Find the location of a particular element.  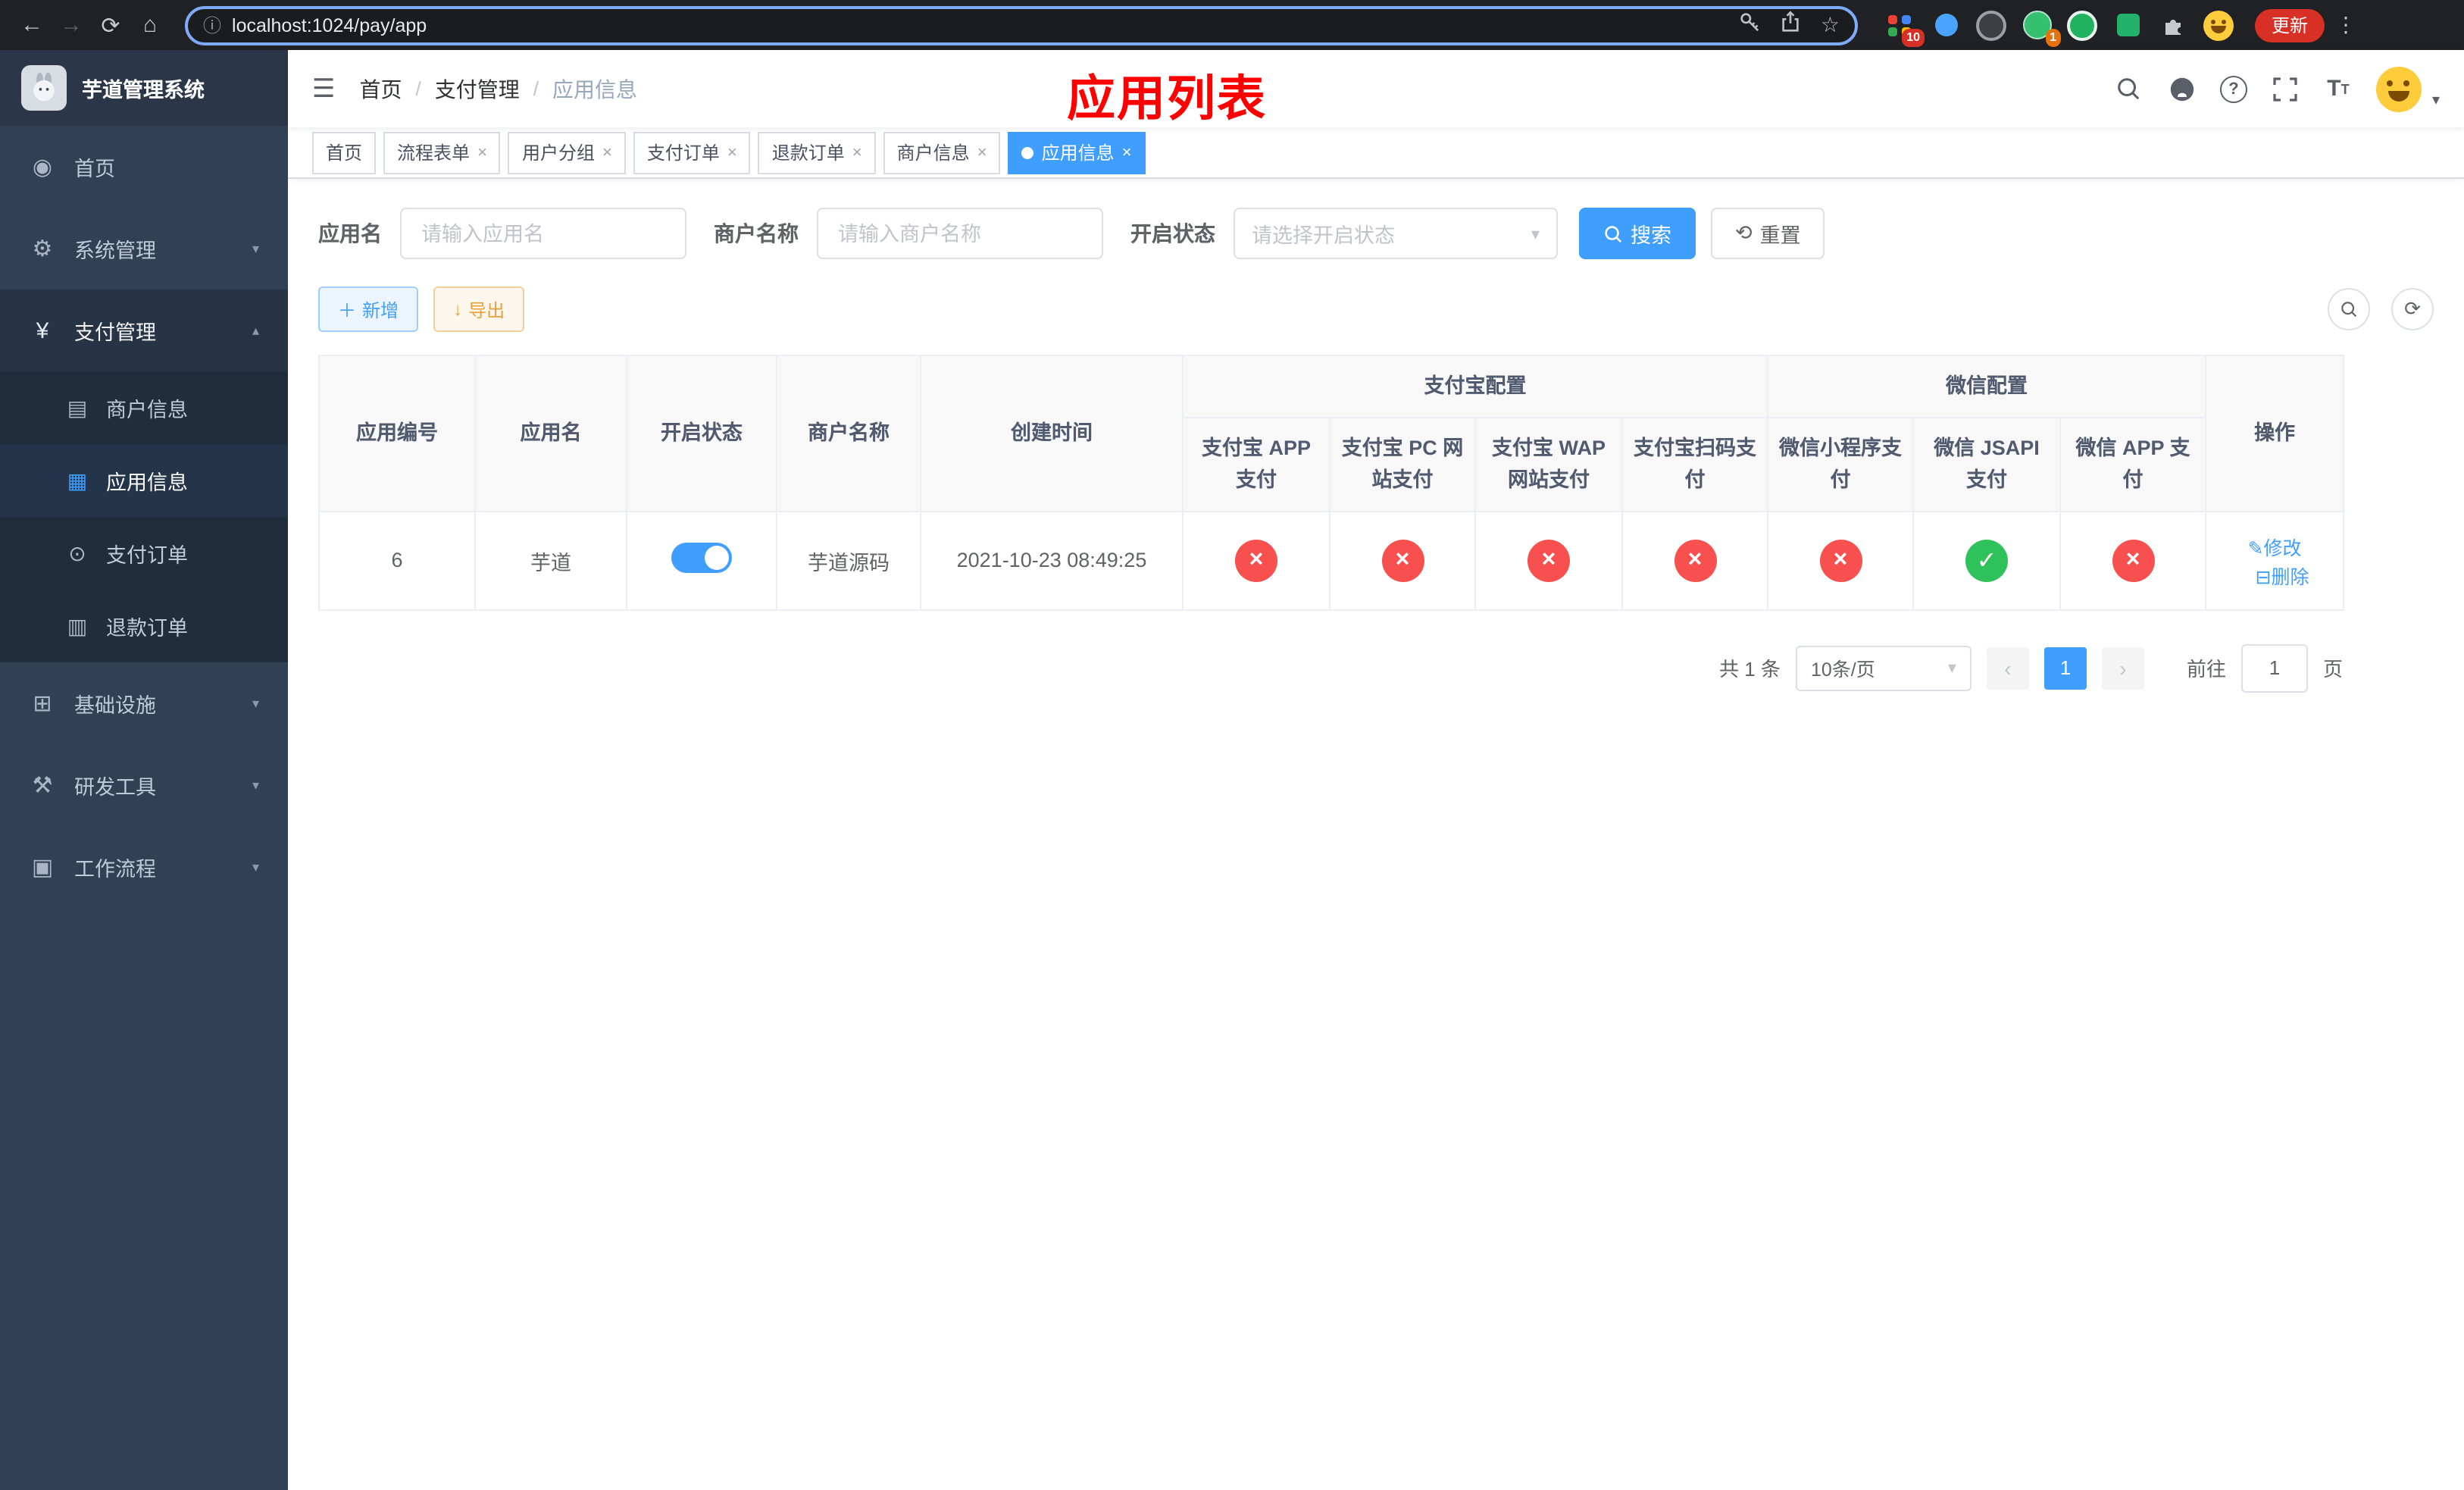

green-circle-extension-icon is located at coordinates (2082, 25).